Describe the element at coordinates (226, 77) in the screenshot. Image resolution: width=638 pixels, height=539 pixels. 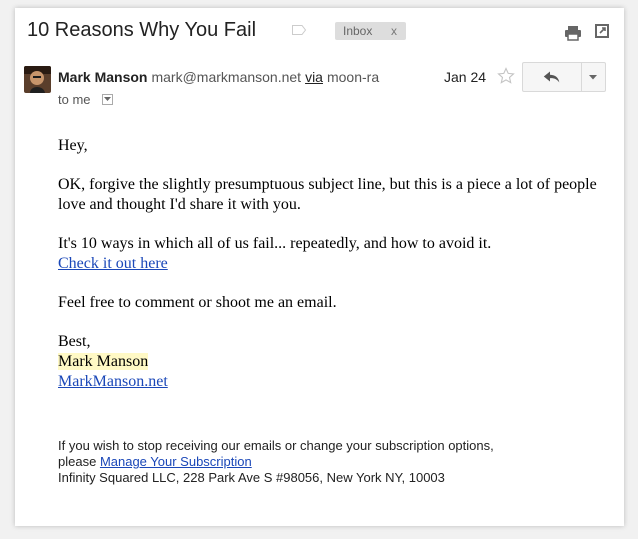
I see `sender-email: mark@markmanson.net` at that location.